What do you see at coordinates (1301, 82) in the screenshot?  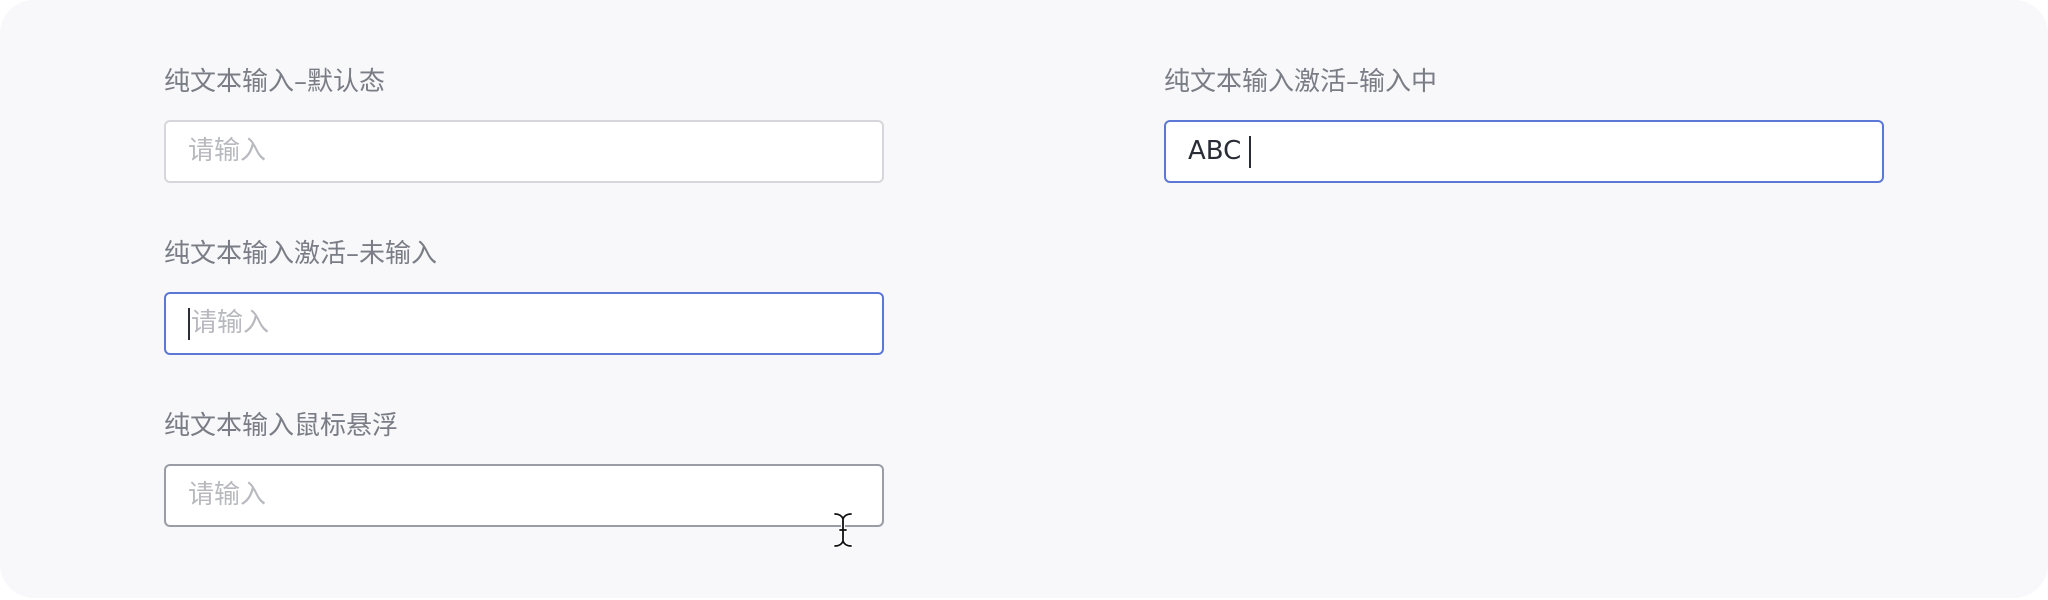 I see `field-label-active-typing: 纯文本输入激活–输入中` at bounding box center [1301, 82].